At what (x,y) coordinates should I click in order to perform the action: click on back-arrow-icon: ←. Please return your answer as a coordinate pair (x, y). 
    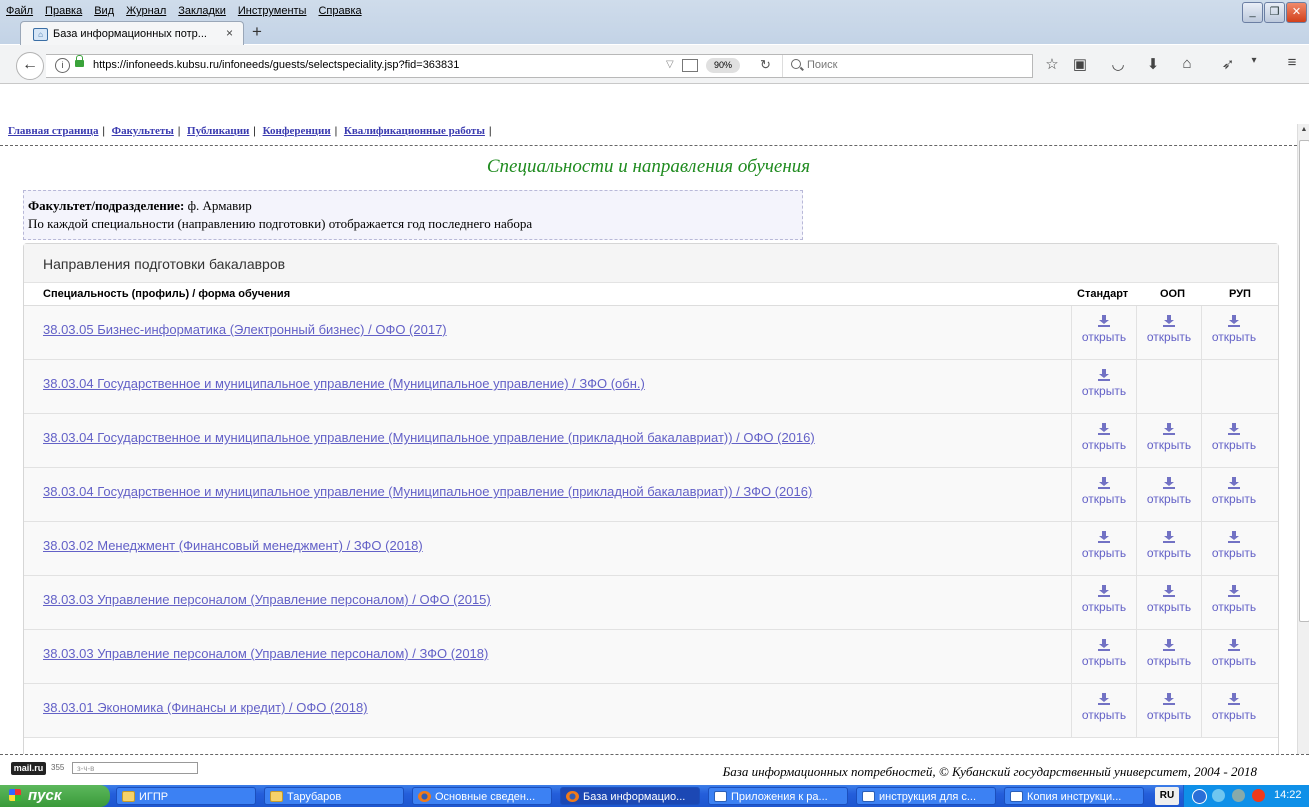
    Looking at the image, I should click on (30, 66).